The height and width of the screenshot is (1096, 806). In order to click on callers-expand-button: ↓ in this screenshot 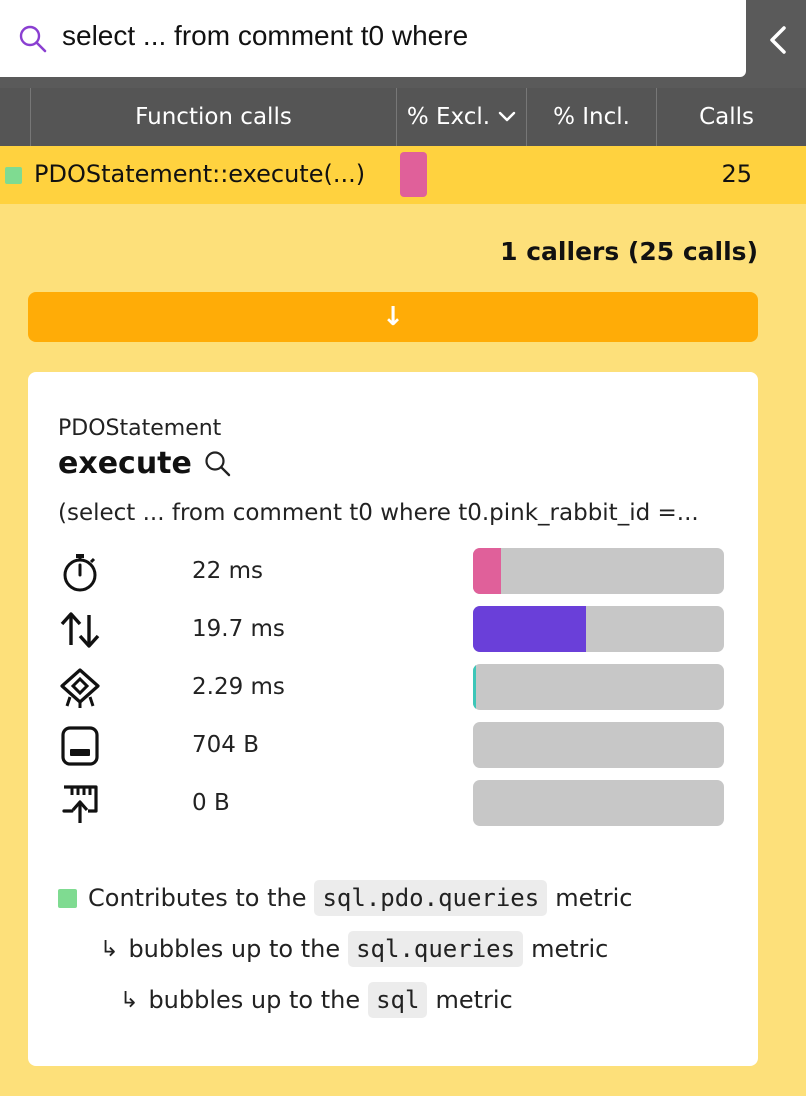, I will do `click(393, 317)`.